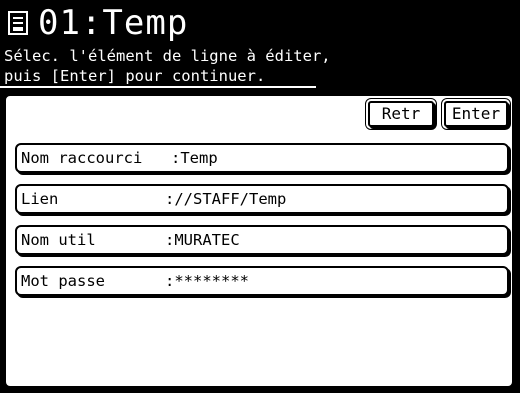 The image size is (520, 393). Describe the element at coordinates (158, 87) in the screenshot. I see `header-divider` at that location.